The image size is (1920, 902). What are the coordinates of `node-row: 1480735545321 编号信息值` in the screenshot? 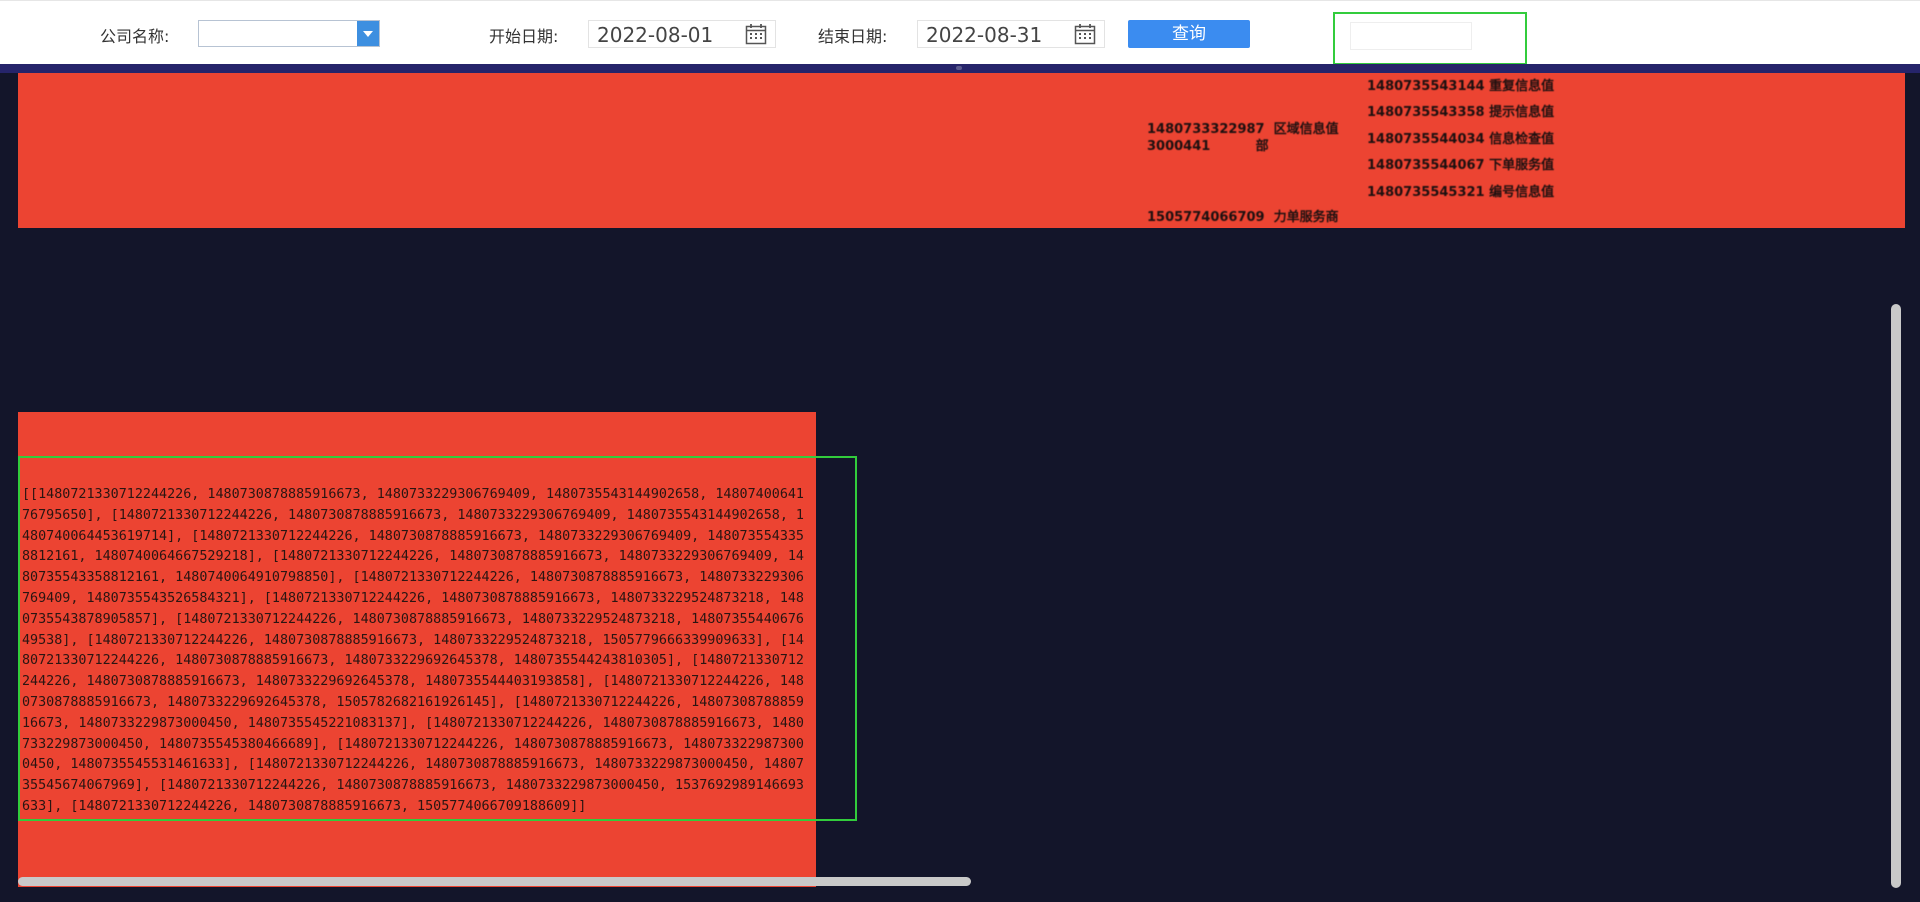 It's located at (1461, 192).